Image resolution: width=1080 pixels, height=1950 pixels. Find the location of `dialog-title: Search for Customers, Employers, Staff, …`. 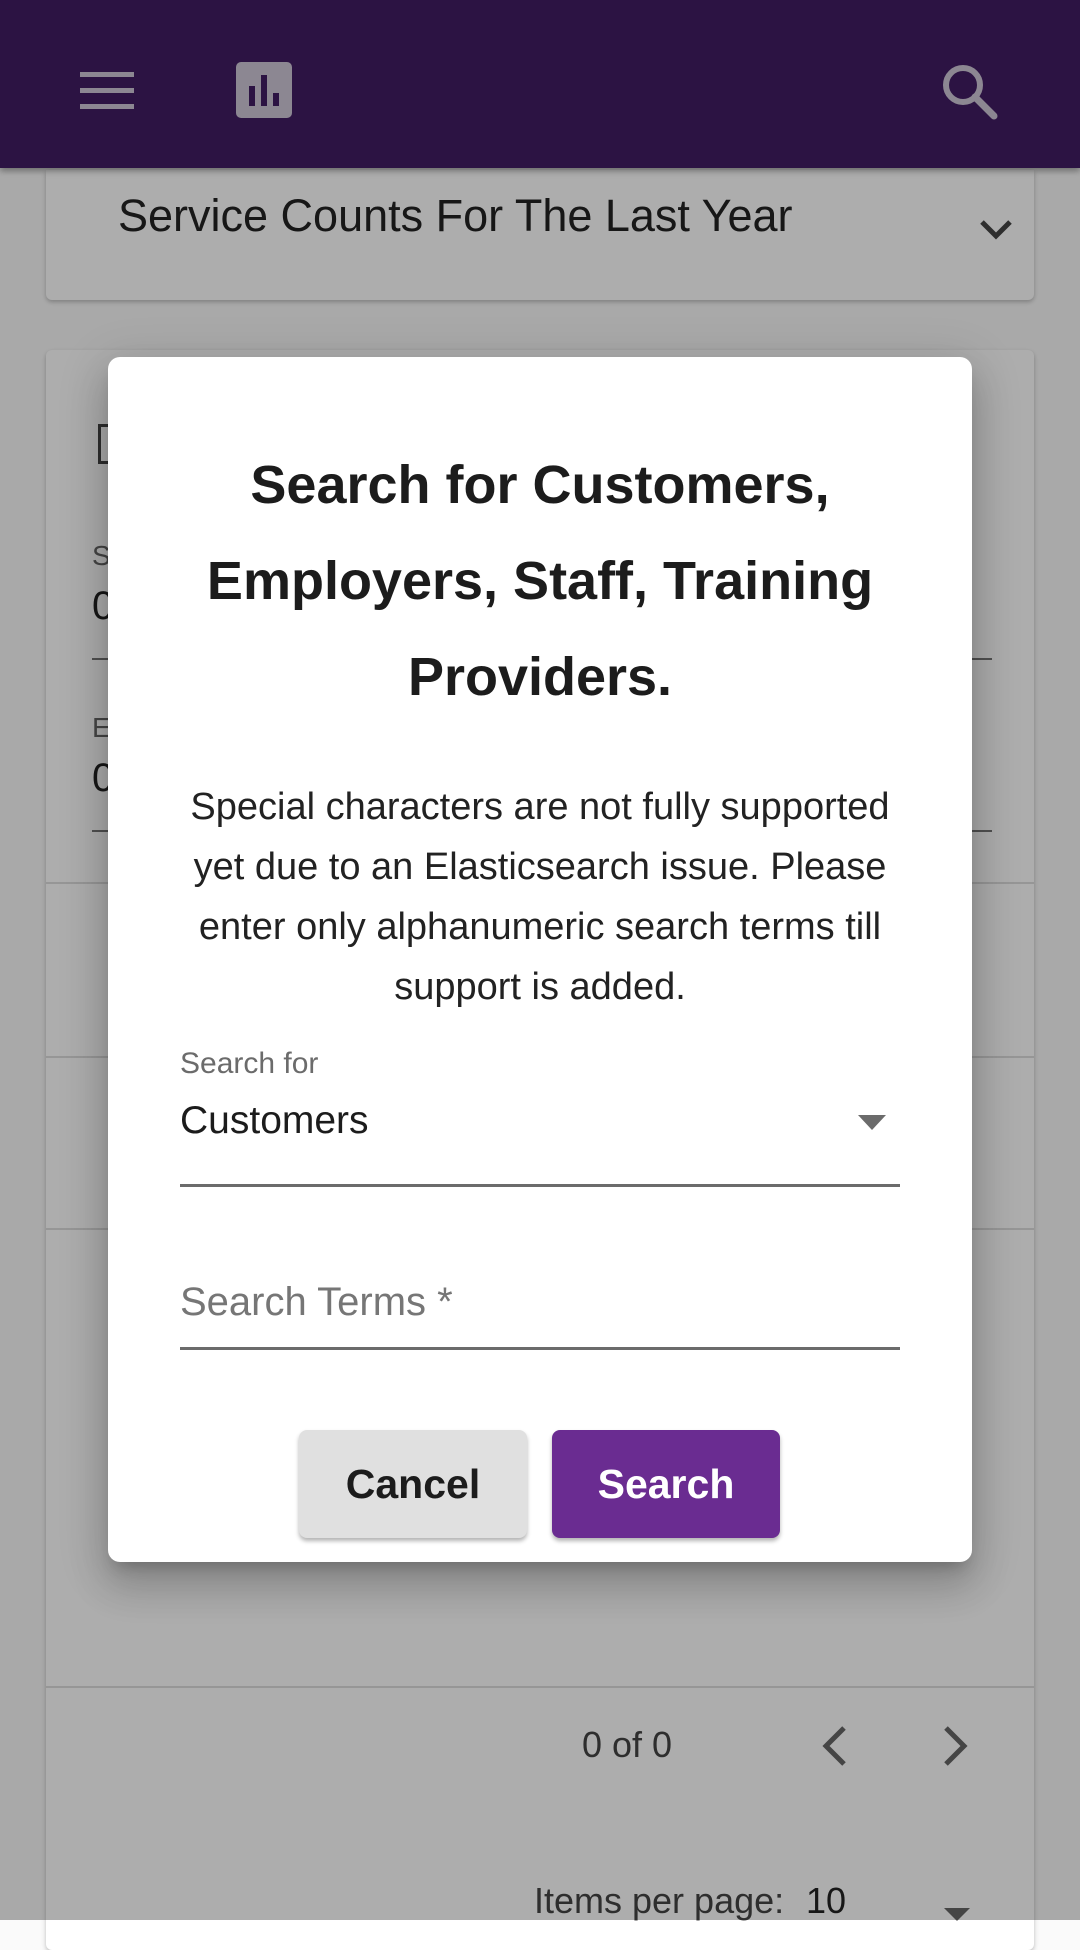

dialog-title: Search for Customers, Employers, Staff, … is located at coordinates (540, 581).